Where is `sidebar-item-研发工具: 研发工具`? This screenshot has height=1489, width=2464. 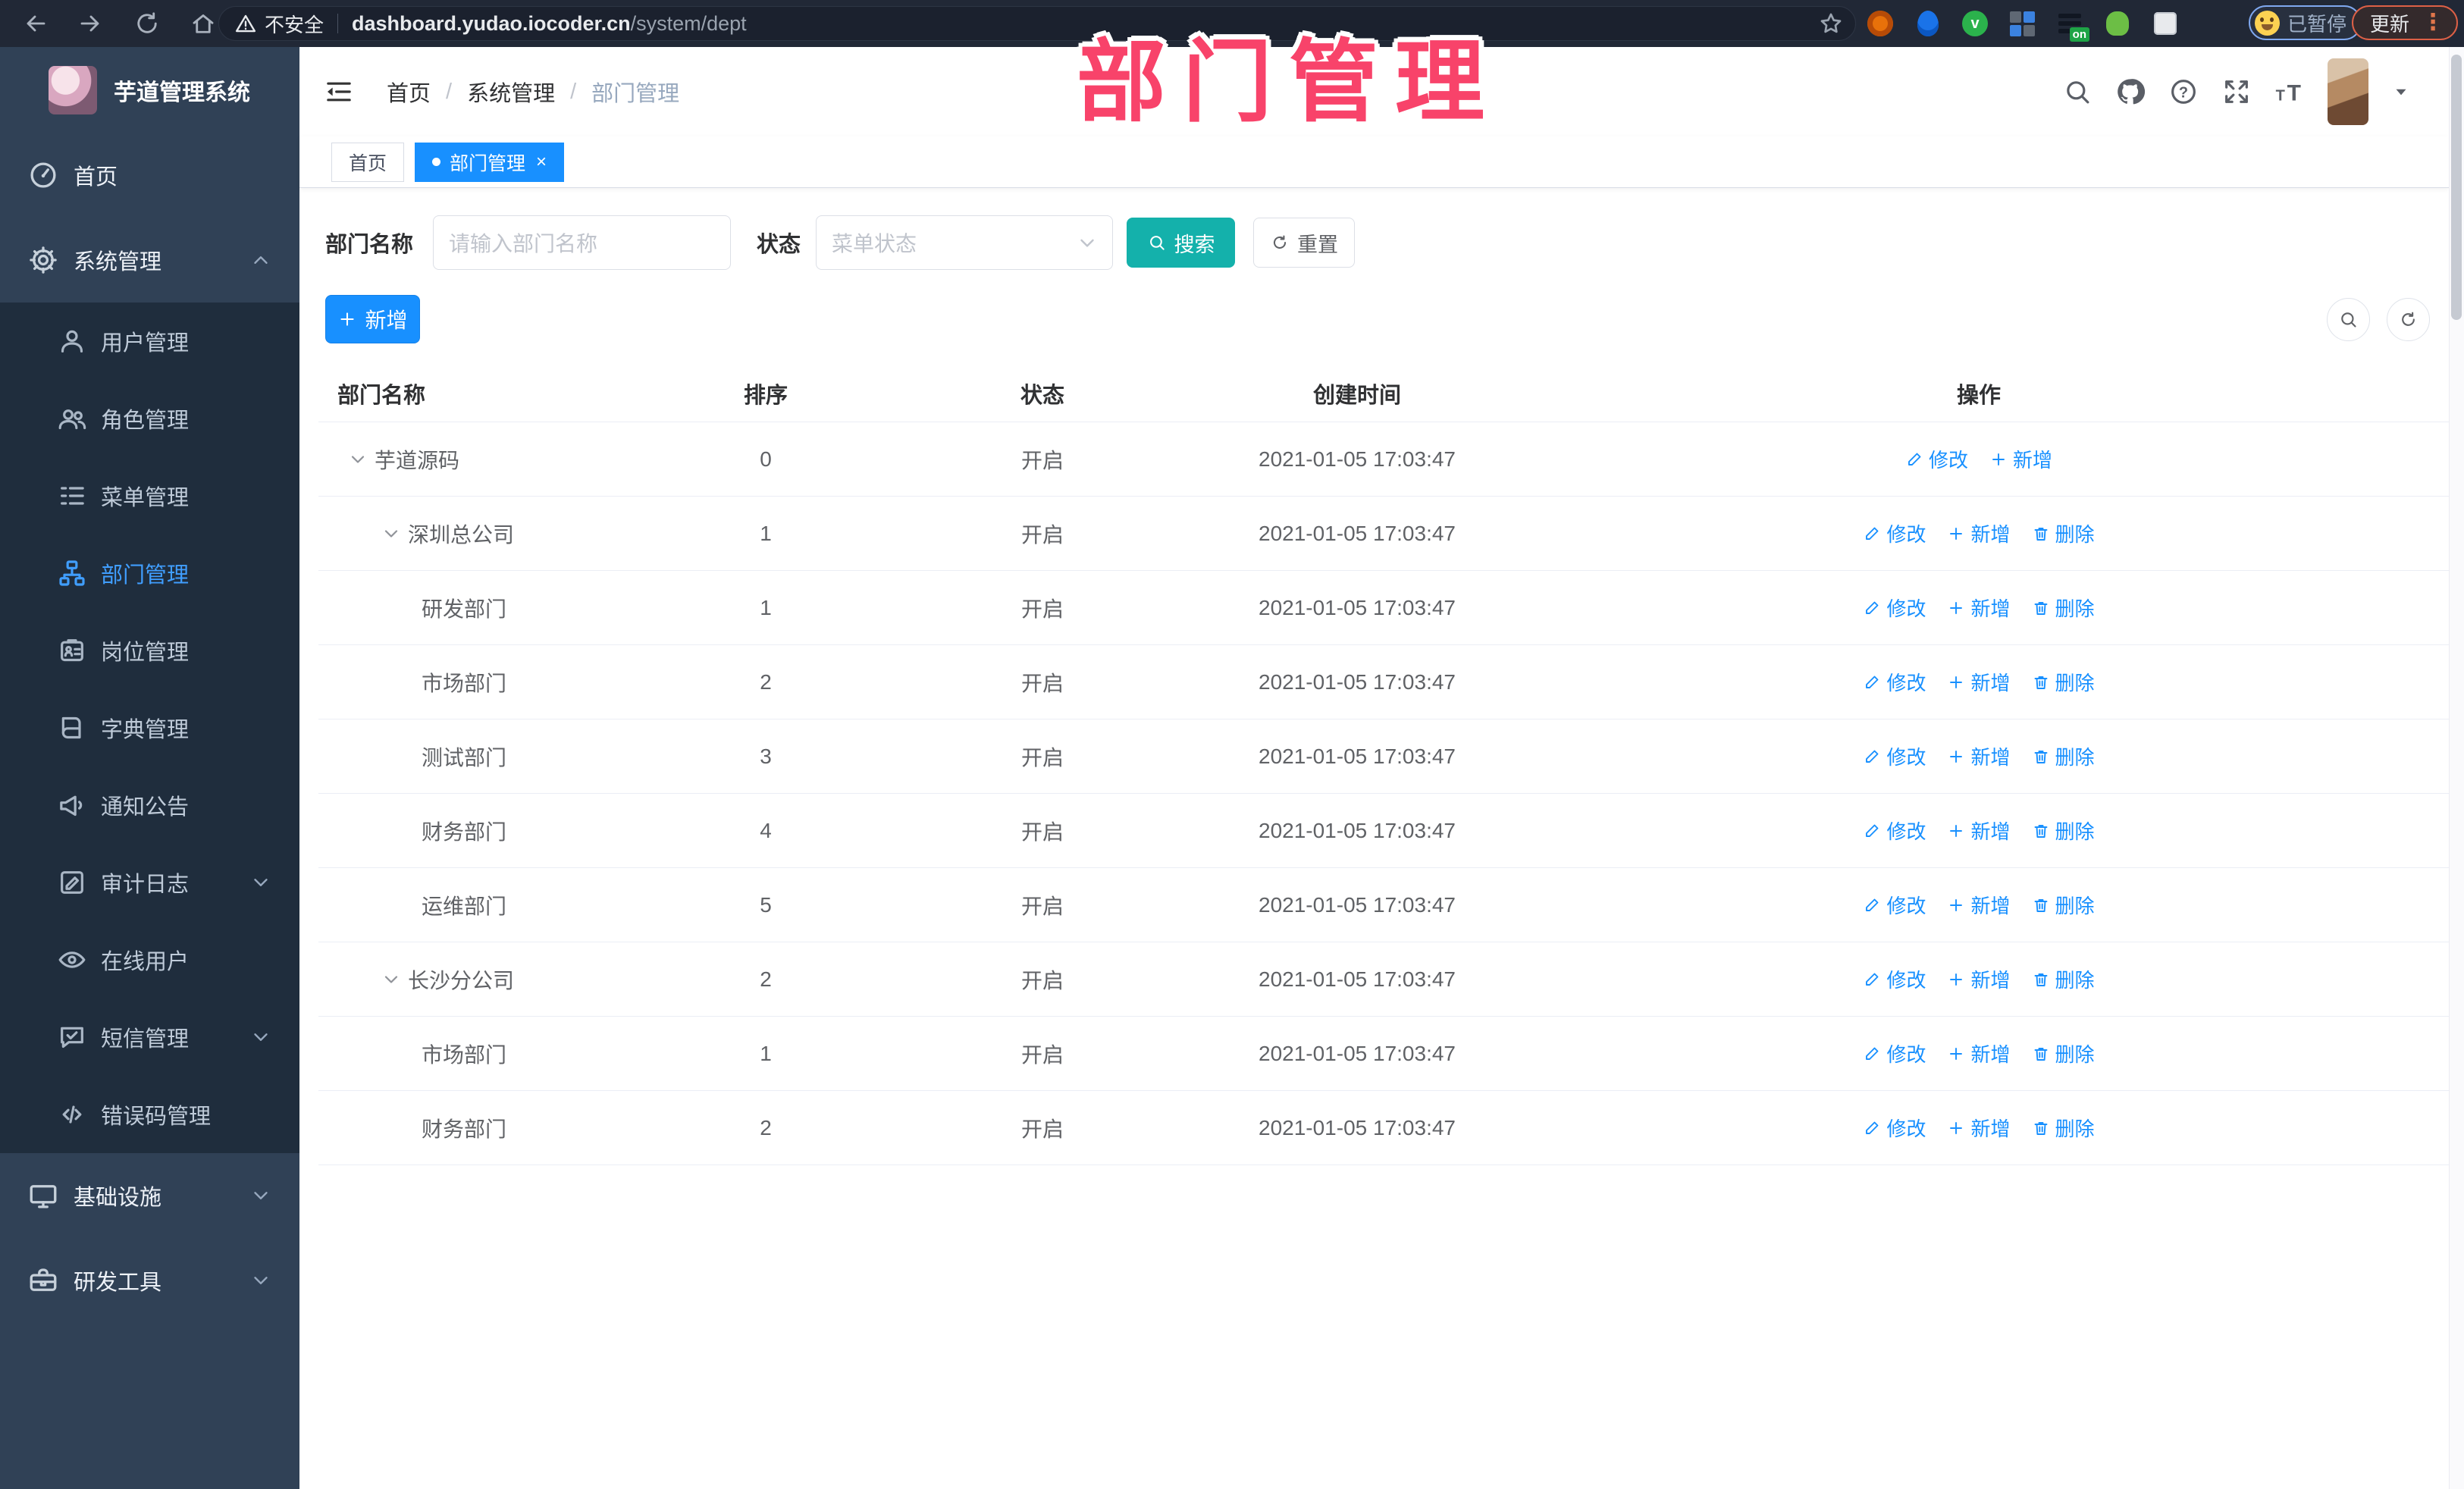
sidebar-item-研发工具: 研发工具 is located at coordinates (150, 1281).